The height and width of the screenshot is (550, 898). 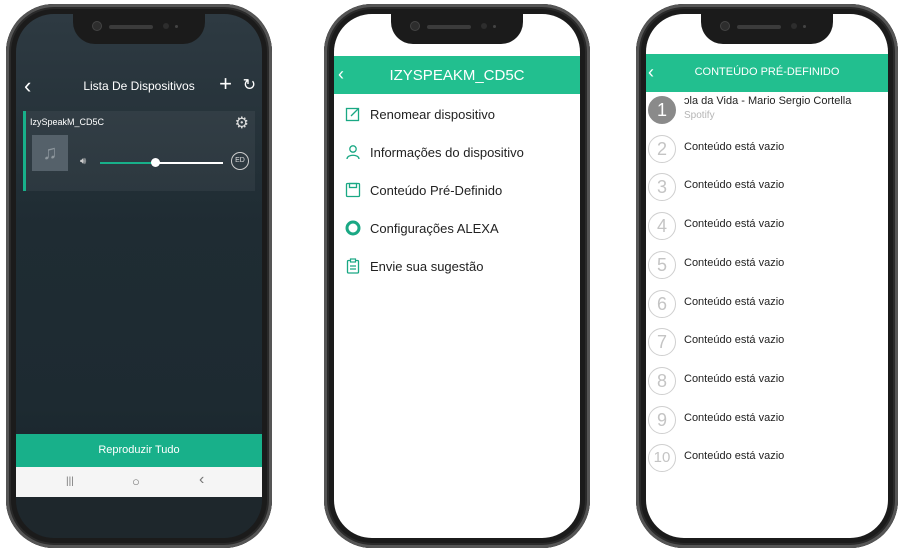 I want to click on device-menu-header: ‹ IZYSPEAKM_CD5C, so click(x=457, y=75).